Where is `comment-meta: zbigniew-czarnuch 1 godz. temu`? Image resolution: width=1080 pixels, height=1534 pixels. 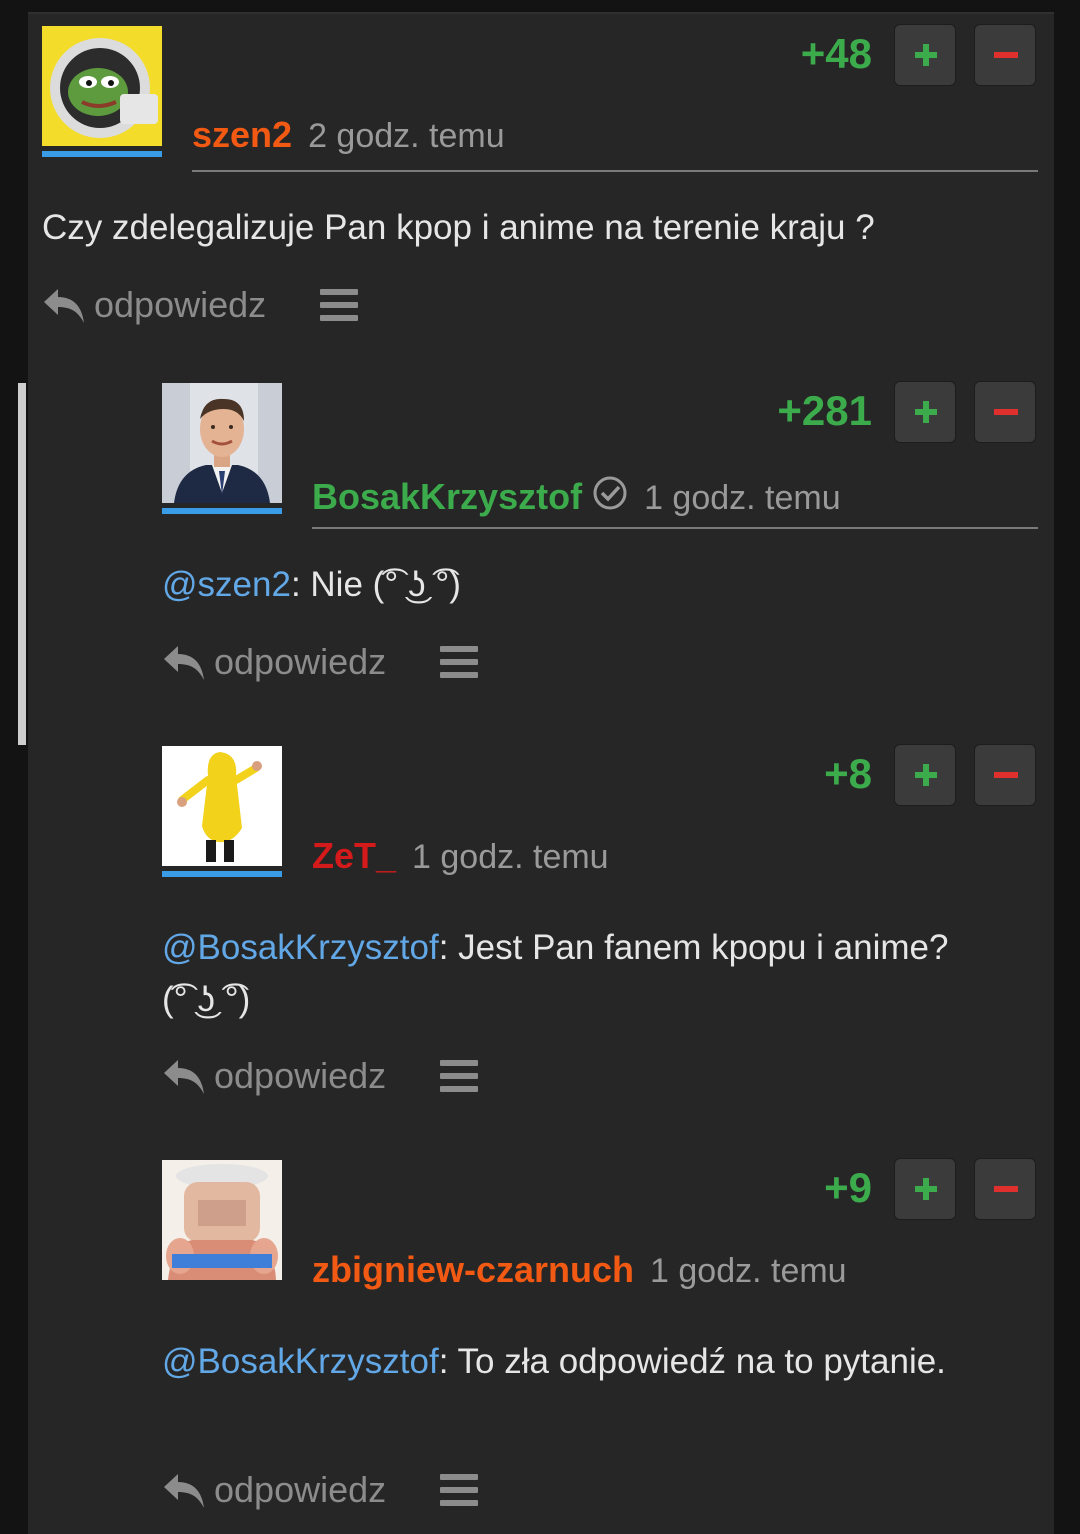 comment-meta: zbigniew-czarnuch 1 godz. temu is located at coordinates (579, 1270).